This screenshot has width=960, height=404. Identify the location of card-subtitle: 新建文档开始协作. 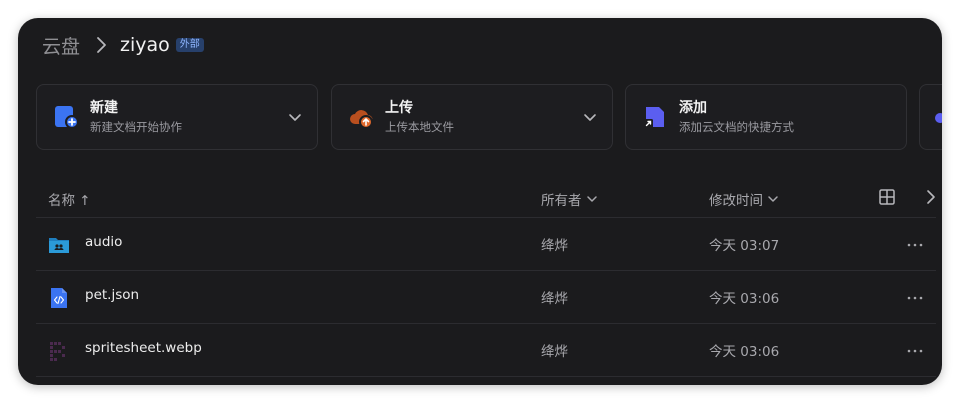
(136, 127).